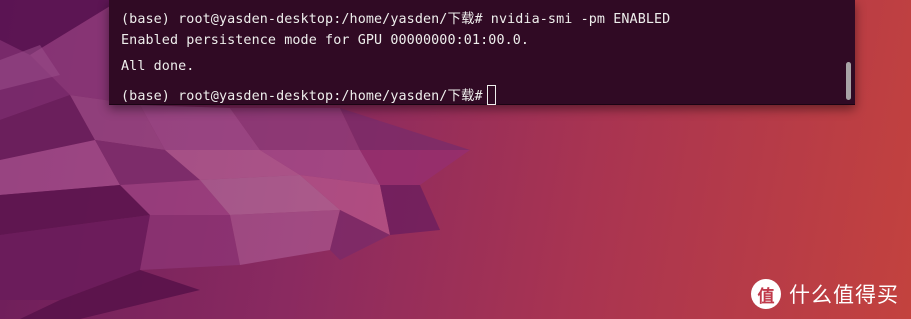 This screenshot has height=319, width=911. I want to click on terminal-scrollbar, so click(848, 81).